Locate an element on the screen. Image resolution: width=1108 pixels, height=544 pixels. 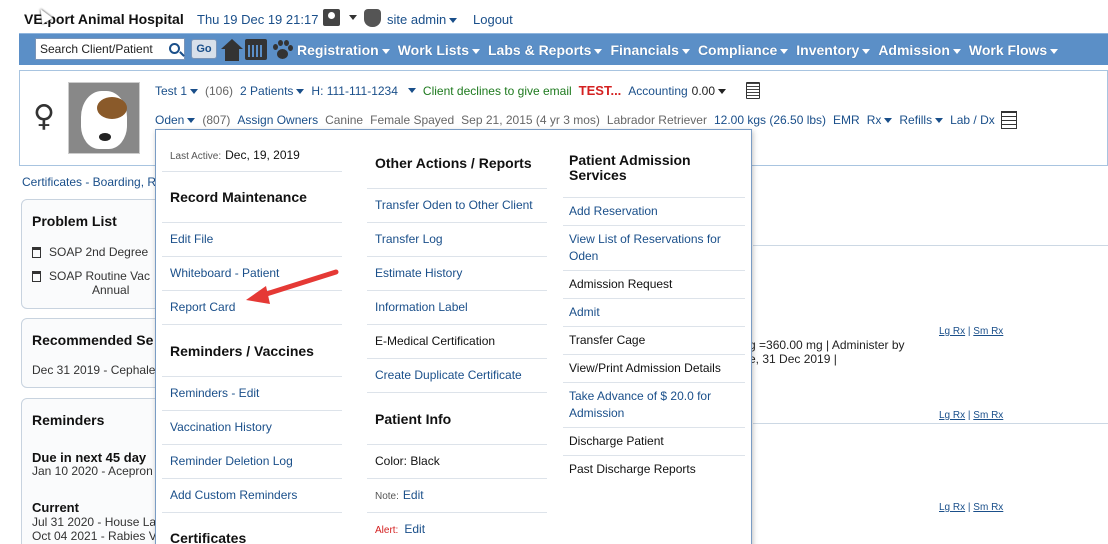
patients-menu: 2 Patients is located at coordinates (272, 91).